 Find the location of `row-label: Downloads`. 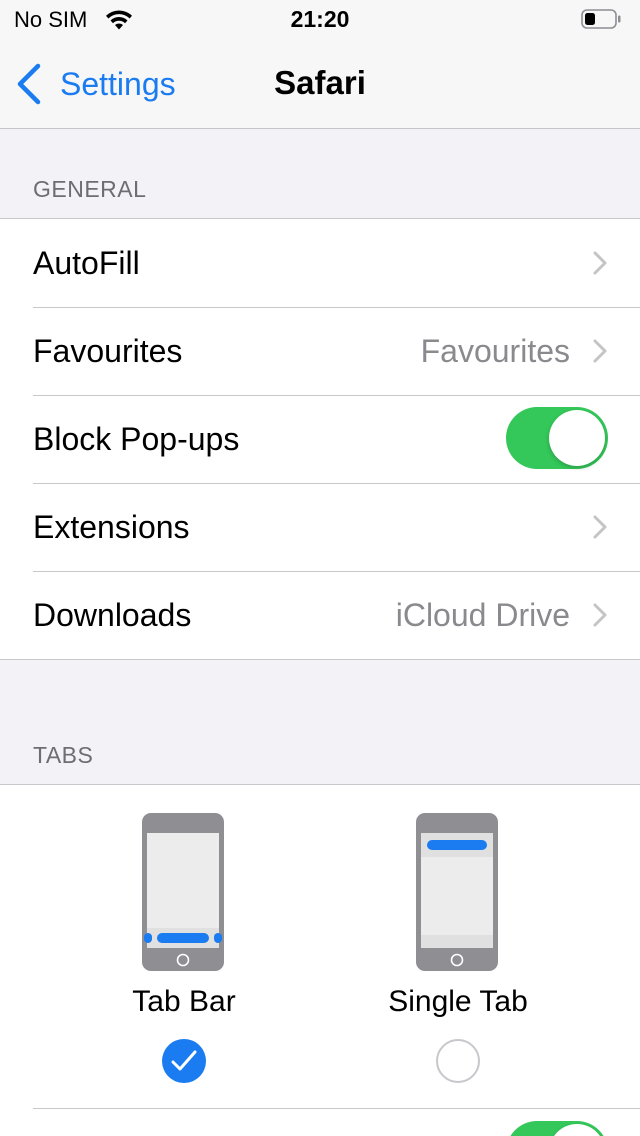

row-label: Downloads is located at coordinates (112, 615).